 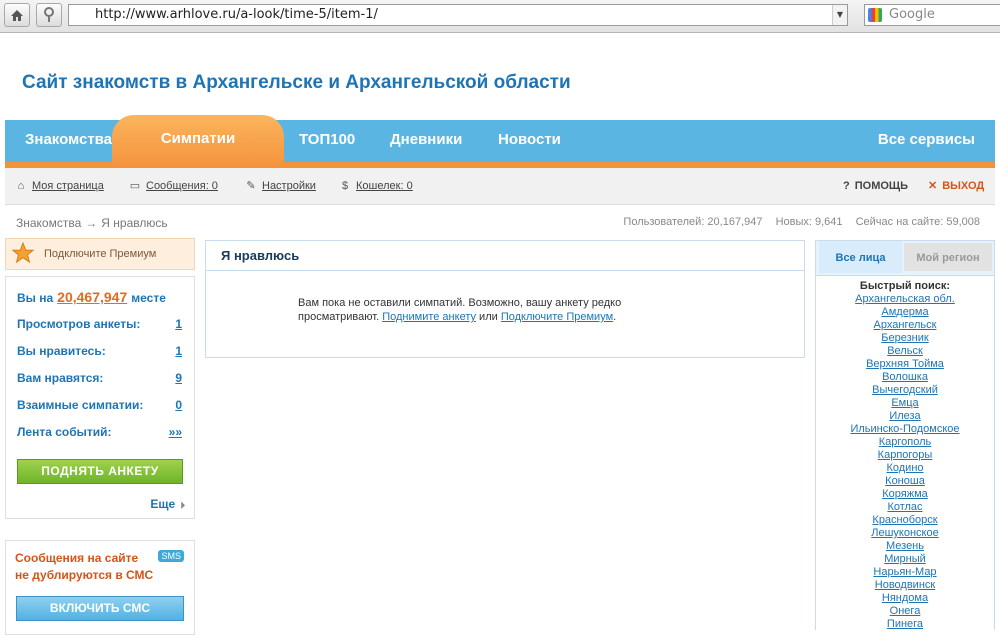 What do you see at coordinates (289, 186) in the screenshot?
I see `settings-label: Настройки` at bounding box center [289, 186].